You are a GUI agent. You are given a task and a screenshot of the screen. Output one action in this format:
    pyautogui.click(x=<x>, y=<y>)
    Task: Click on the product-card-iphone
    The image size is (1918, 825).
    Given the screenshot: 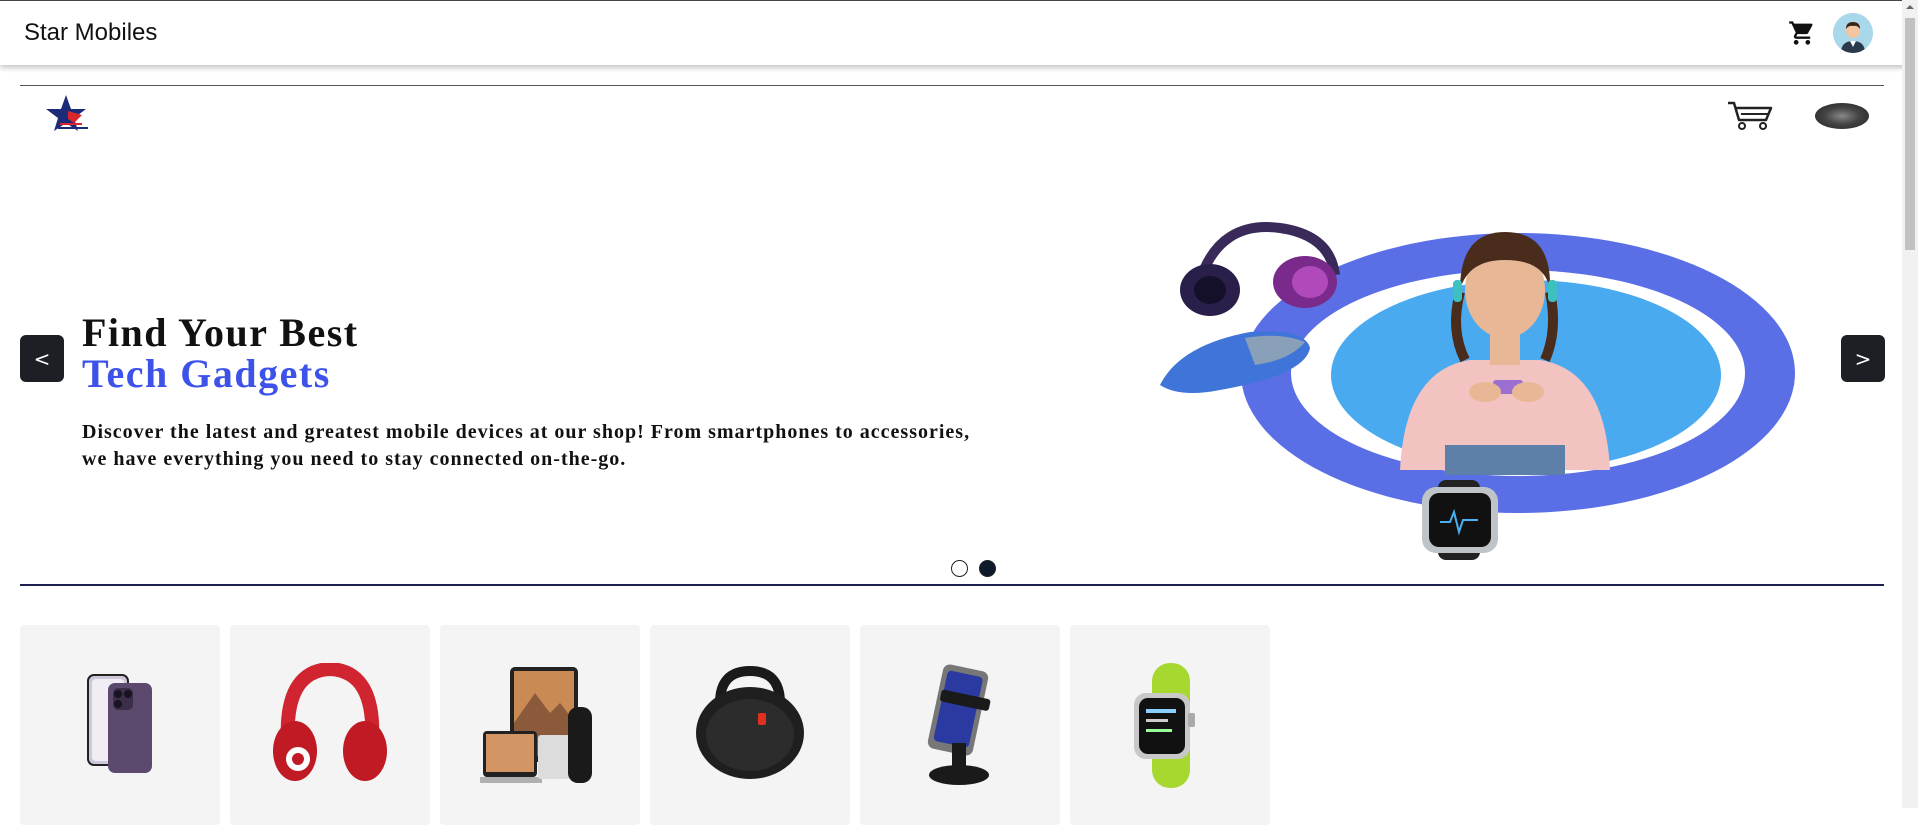 What is the action you would take?
    pyautogui.click(x=120, y=725)
    